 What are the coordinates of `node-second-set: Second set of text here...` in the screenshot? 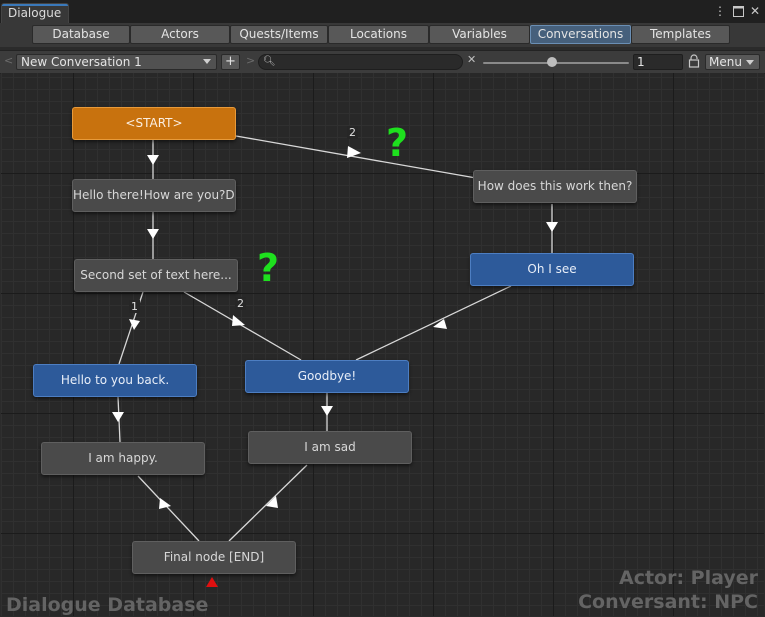 It's located at (156, 275).